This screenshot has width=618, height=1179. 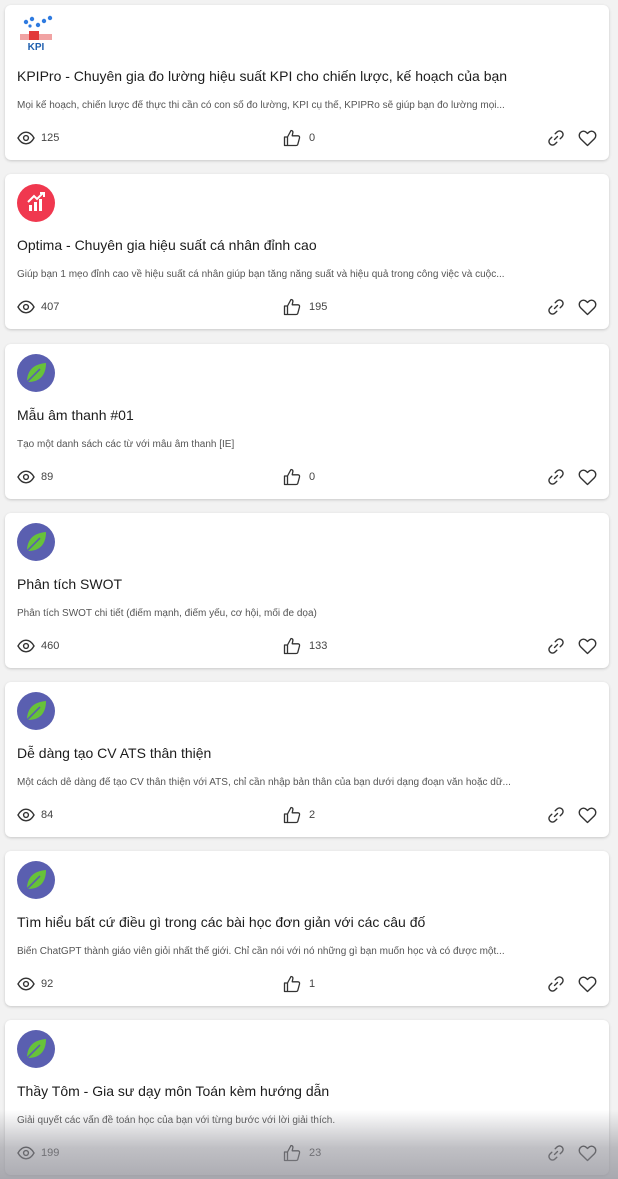 I want to click on card-stats: 407 195, so click(x=307, y=307).